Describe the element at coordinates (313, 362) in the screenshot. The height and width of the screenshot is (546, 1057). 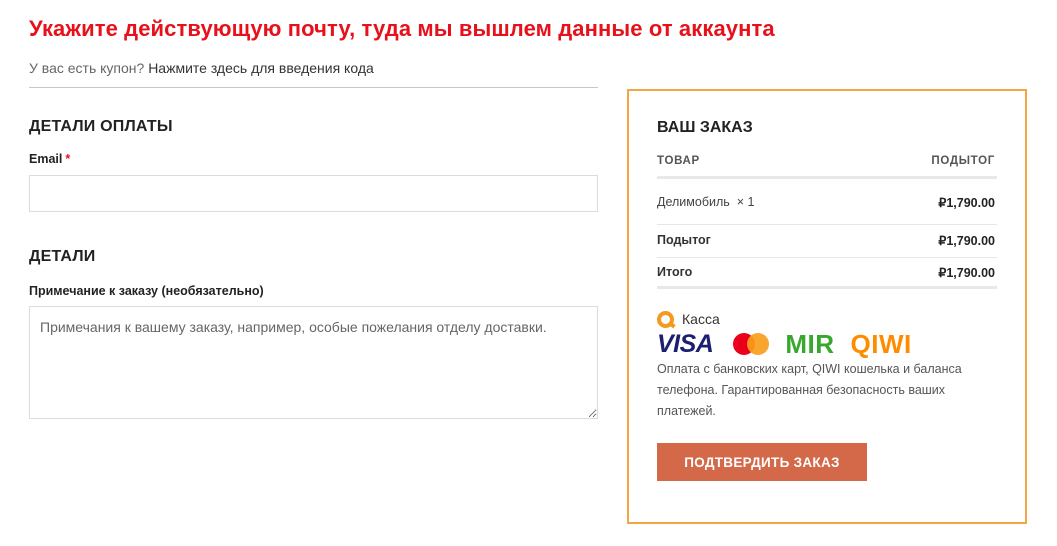
I see `order-notes-field` at that location.